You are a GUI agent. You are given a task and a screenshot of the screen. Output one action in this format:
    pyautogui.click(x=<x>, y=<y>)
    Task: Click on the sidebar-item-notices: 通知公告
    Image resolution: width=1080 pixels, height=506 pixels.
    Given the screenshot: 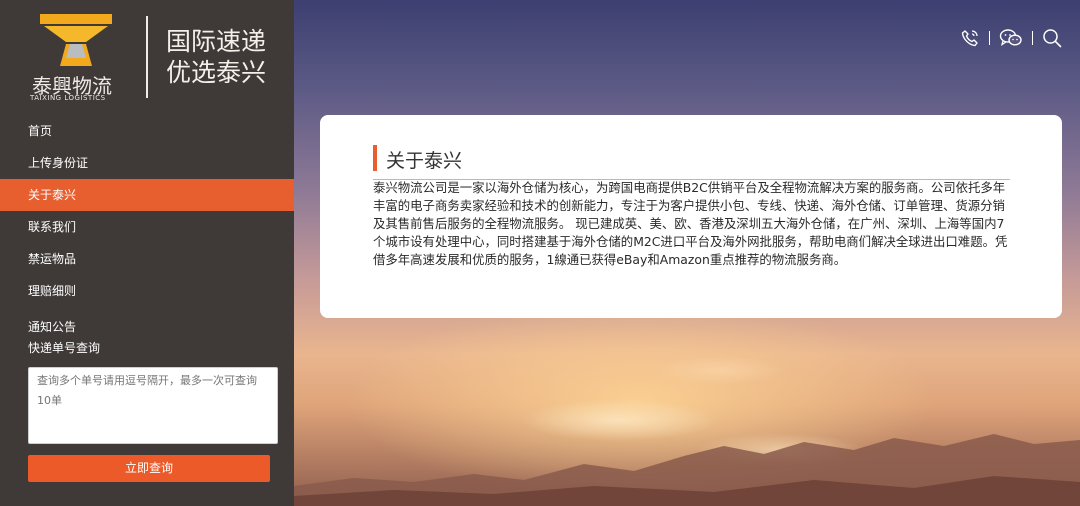 What is the action you would take?
    pyautogui.click(x=147, y=320)
    